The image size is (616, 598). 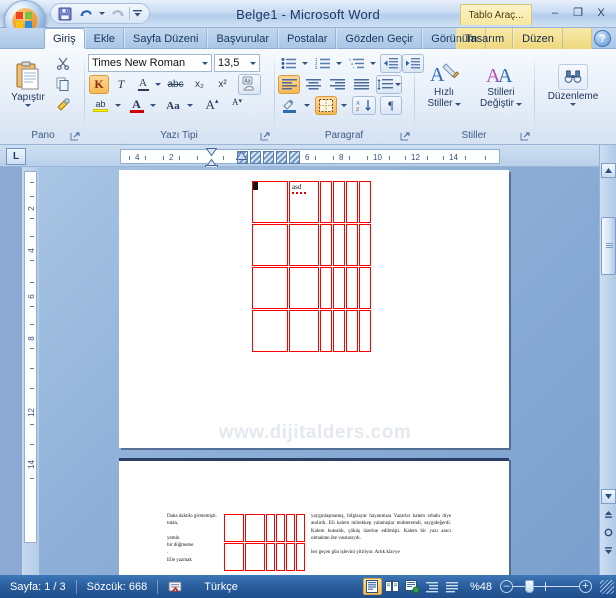 What do you see at coordinates (212, 105) in the screenshot?
I see `grow-font-button: A ▴` at bounding box center [212, 105].